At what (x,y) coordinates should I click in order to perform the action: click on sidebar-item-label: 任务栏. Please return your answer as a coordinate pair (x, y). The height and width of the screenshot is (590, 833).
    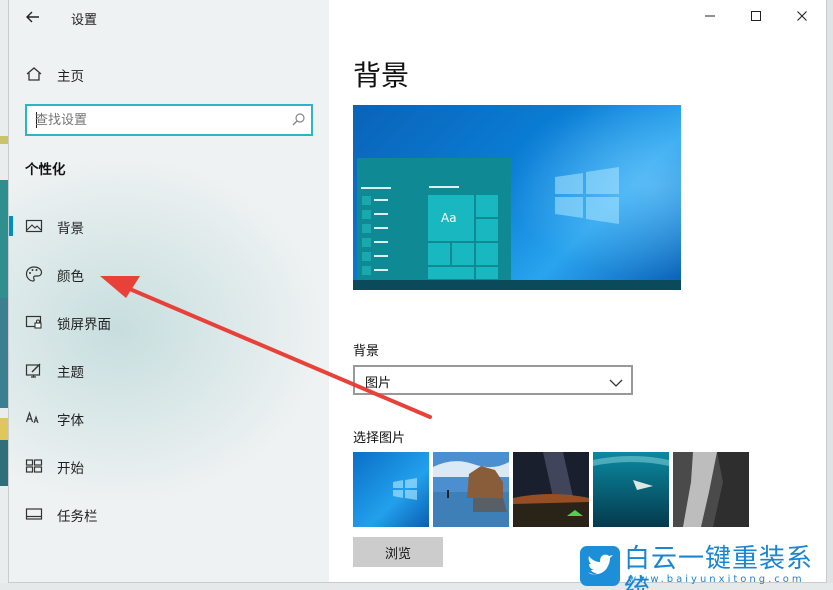
    Looking at the image, I should click on (77, 517).